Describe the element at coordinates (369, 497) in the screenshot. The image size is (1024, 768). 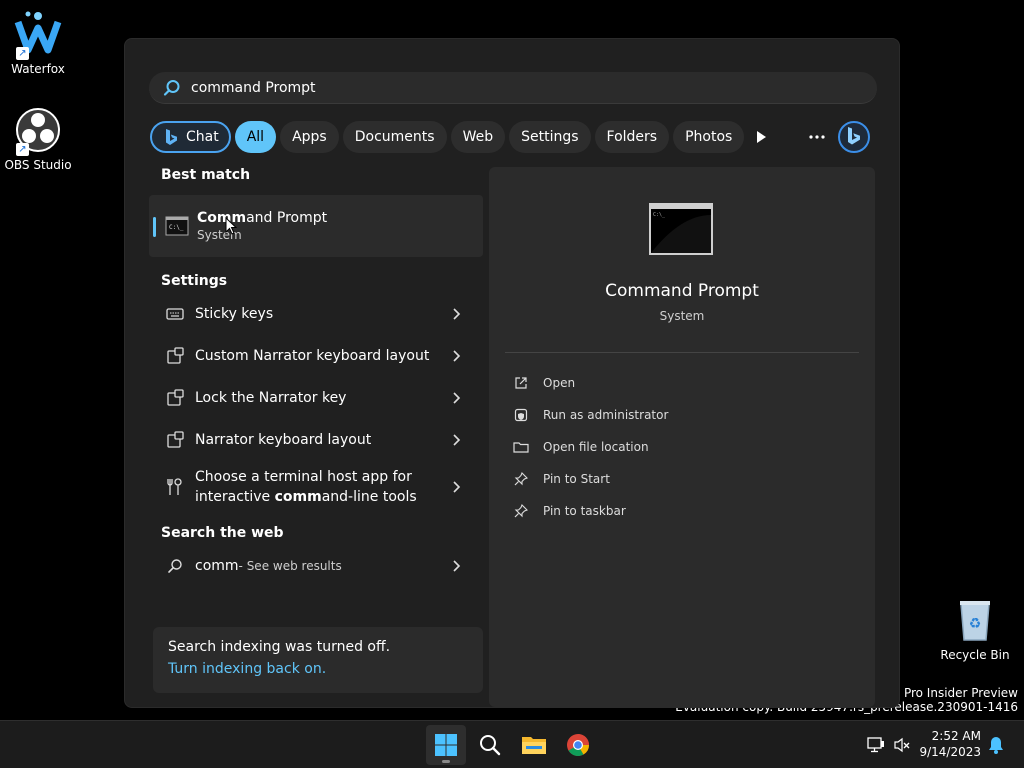
I see `label-rest: and-line tools` at that location.